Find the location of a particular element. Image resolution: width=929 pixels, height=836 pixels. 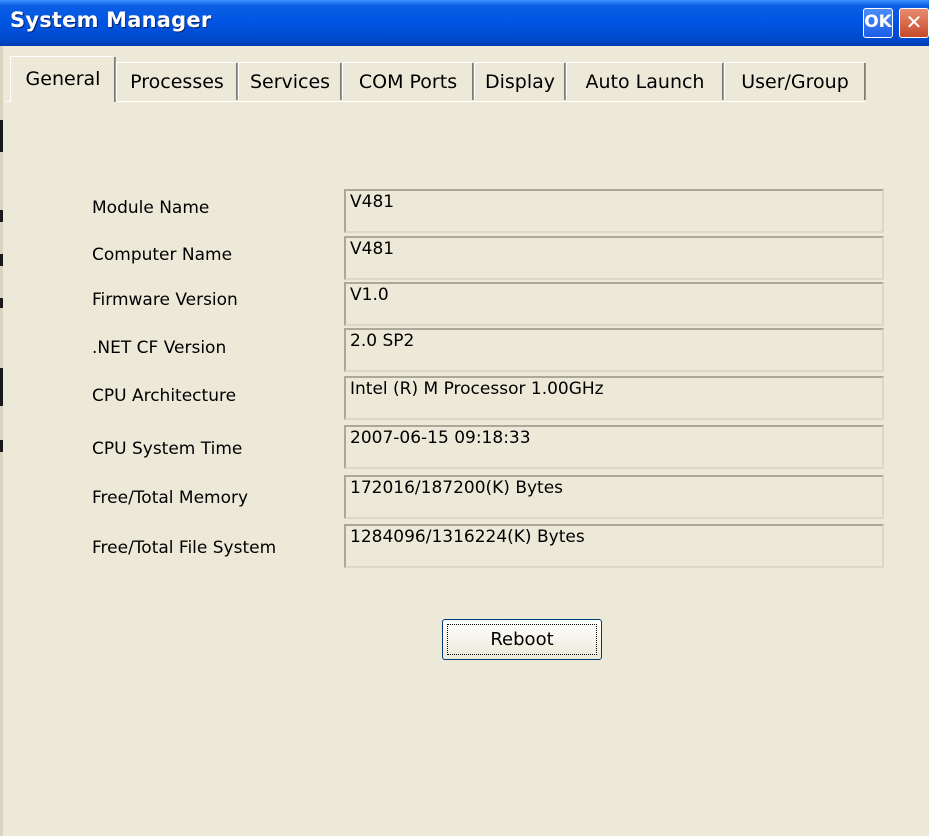

cpu-architecture-field: Intel (R) M Processor 1.00GHz is located at coordinates (614, 398).